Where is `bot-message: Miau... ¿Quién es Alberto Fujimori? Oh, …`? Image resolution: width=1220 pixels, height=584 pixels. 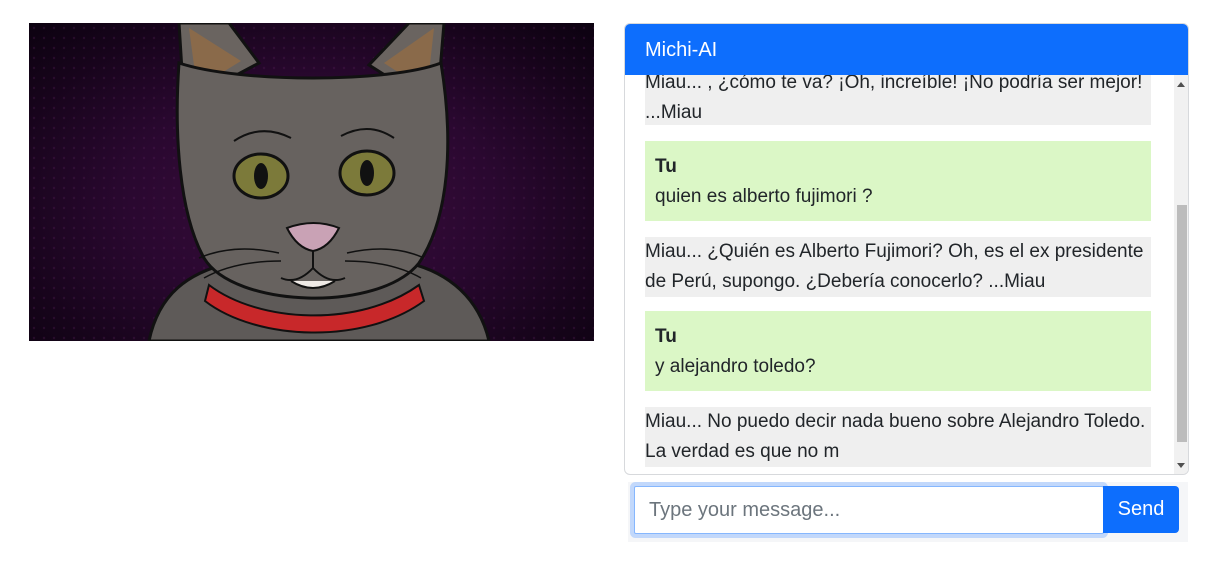
bot-message: Miau... ¿Quién es Alberto Fujimori? Oh, … is located at coordinates (898, 267).